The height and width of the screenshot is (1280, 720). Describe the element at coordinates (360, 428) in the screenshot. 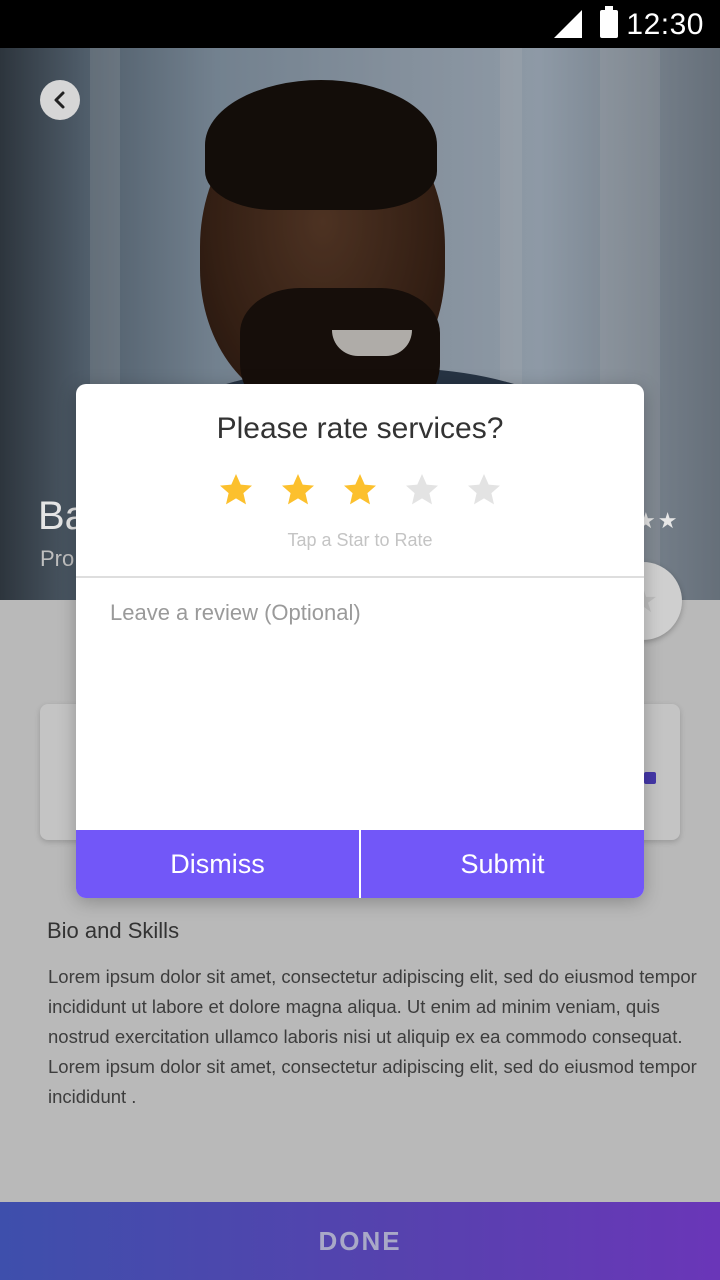

I see `dialog-title: Please rate services?` at that location.